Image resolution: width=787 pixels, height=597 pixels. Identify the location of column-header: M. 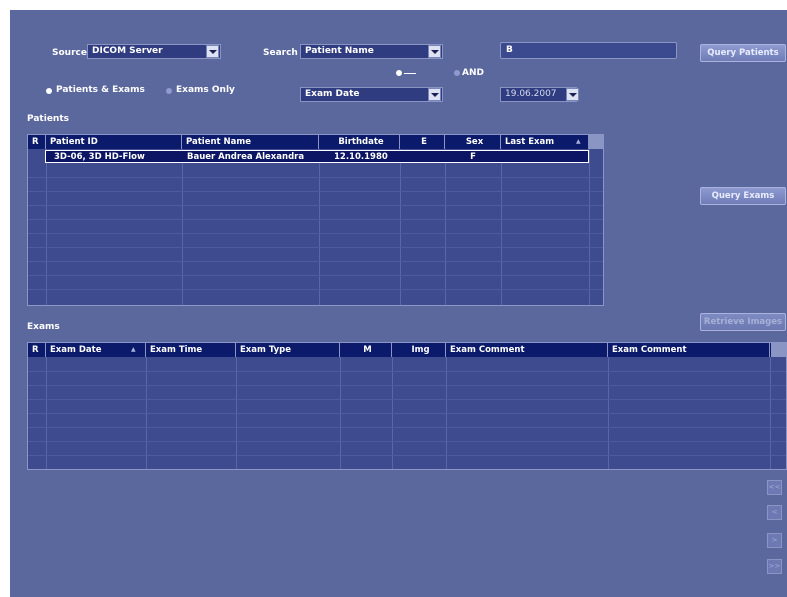
(366, 350).